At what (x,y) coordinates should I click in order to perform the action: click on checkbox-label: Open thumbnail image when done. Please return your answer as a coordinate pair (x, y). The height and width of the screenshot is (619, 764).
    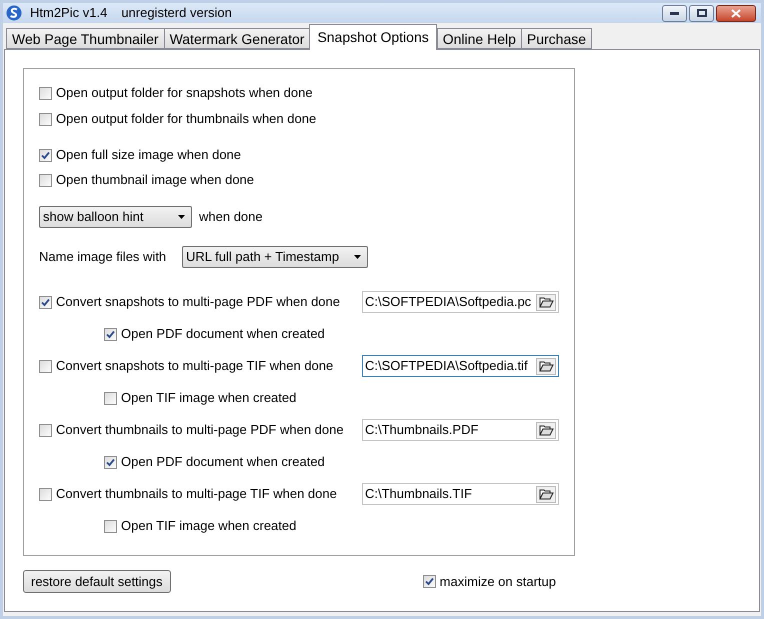
    Looking at the image, I should click on (155, 180).